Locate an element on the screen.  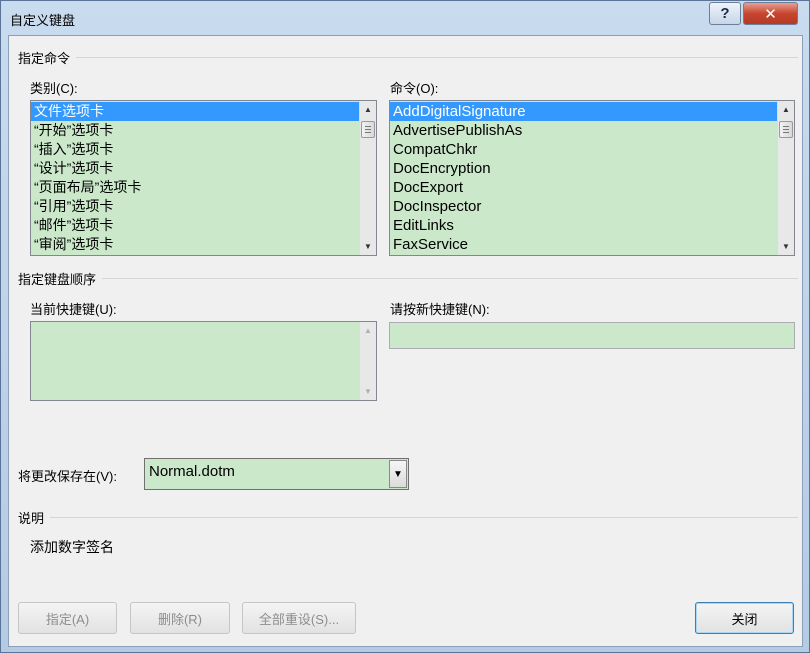
commands-label: 命令(O): is located at coordinates (414, 88).